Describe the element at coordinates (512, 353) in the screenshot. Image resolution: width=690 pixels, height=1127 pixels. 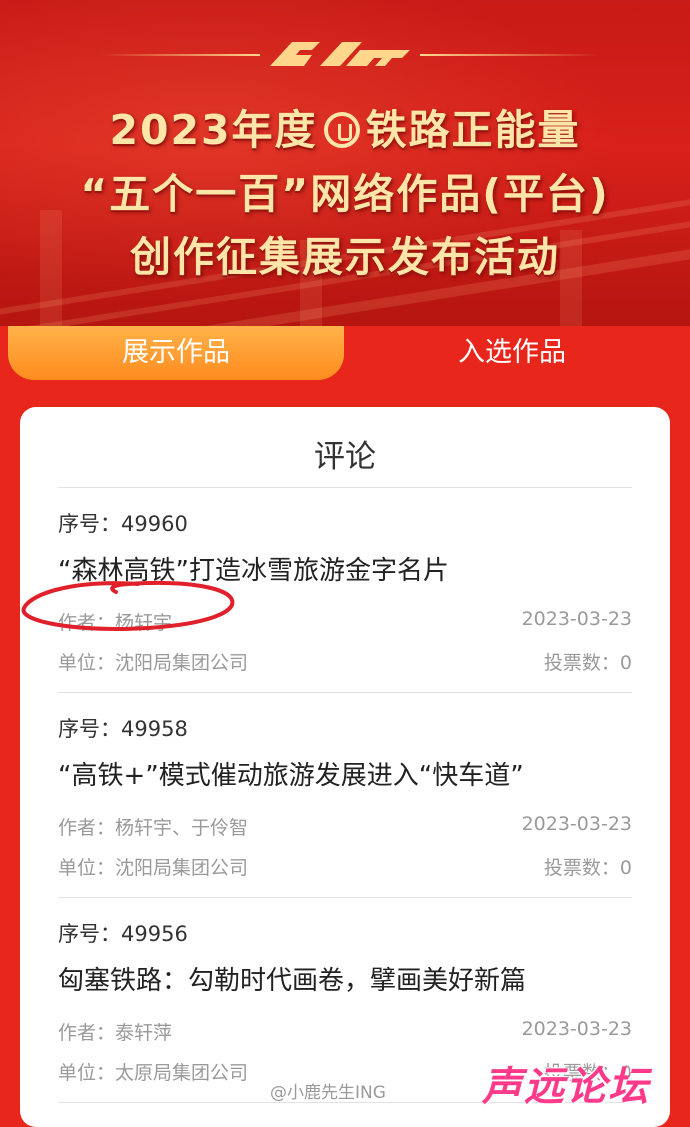
I see `tab-selected-works: 入选作品` at that location.